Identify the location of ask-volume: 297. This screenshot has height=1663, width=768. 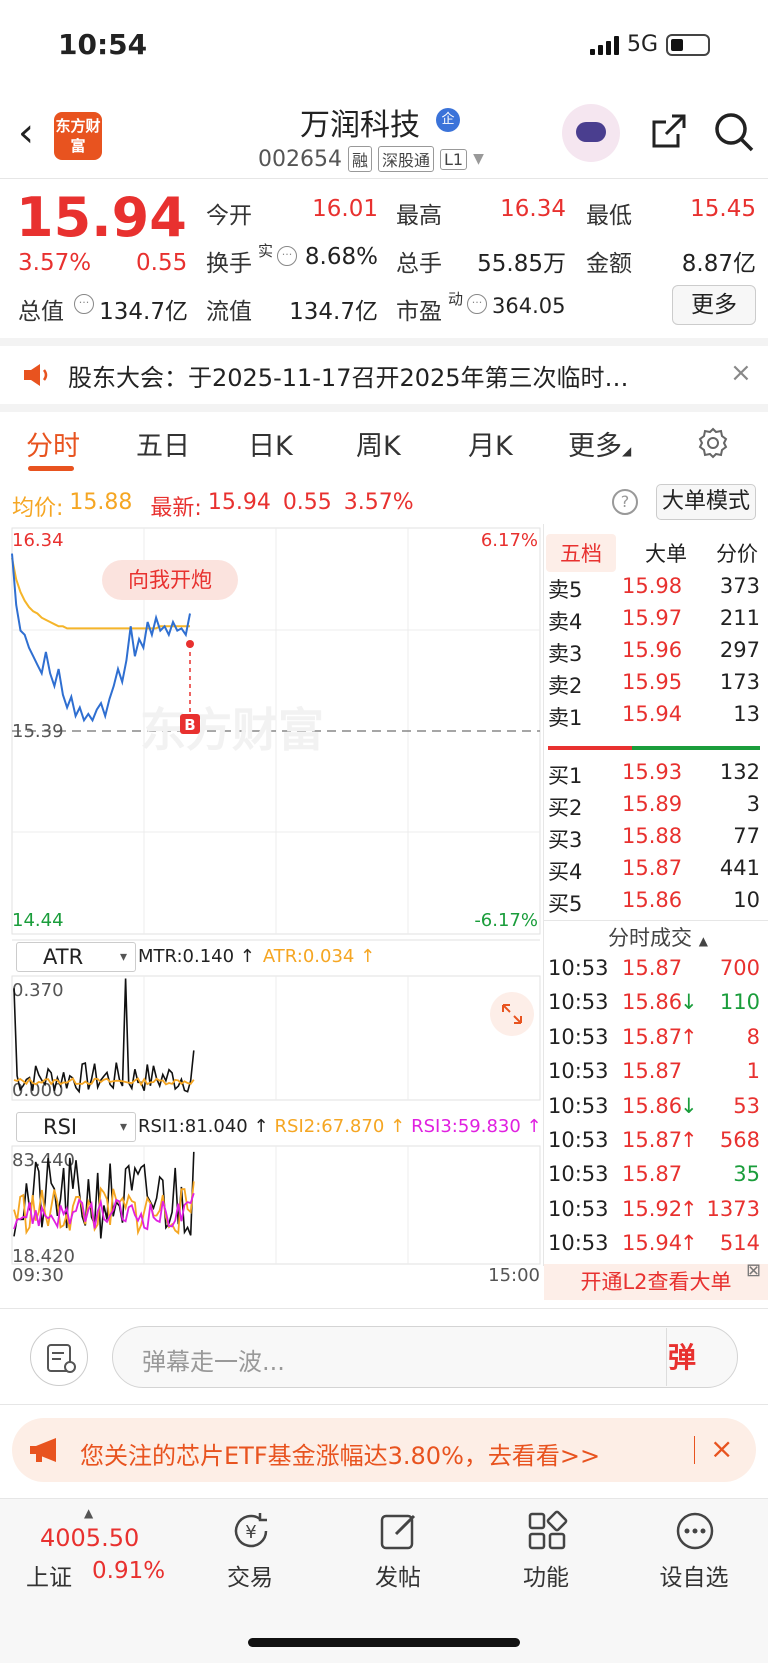
(739, 650).